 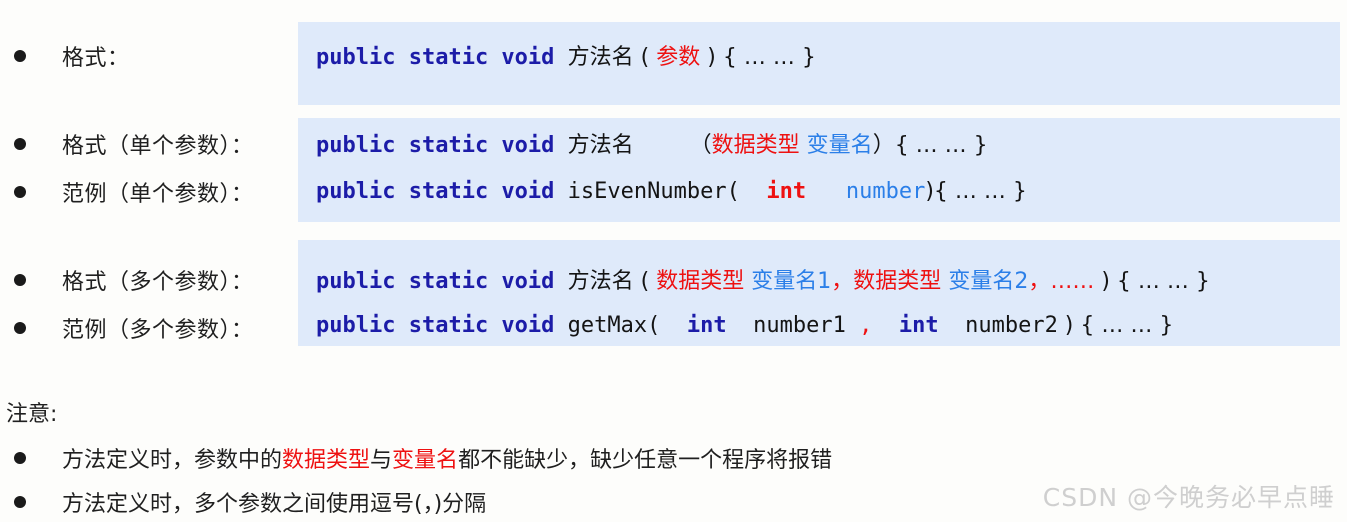 I want to click on code-comma-2: ，, so click(x=1039, y=281).